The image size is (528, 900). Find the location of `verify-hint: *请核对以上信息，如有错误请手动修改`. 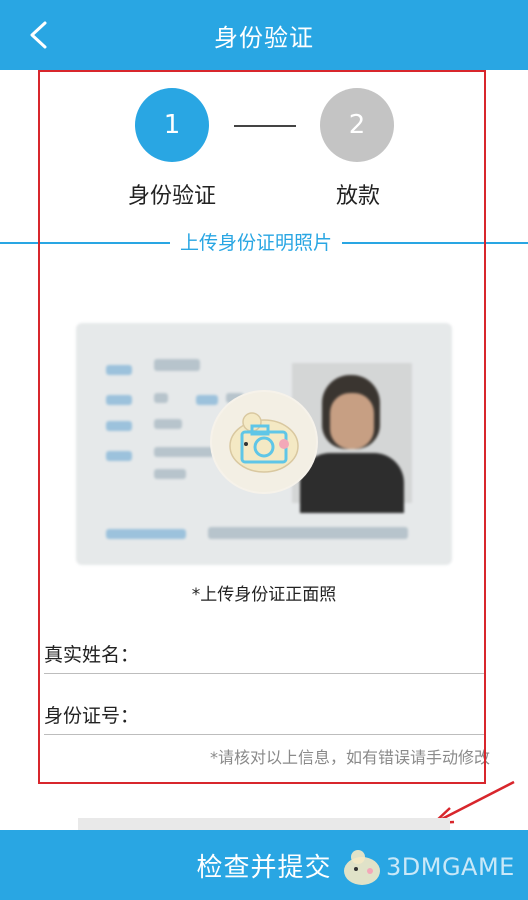

verify-hint: *请核对以上信息，如有错误请手动修改 is located at coordinates (349, 757).